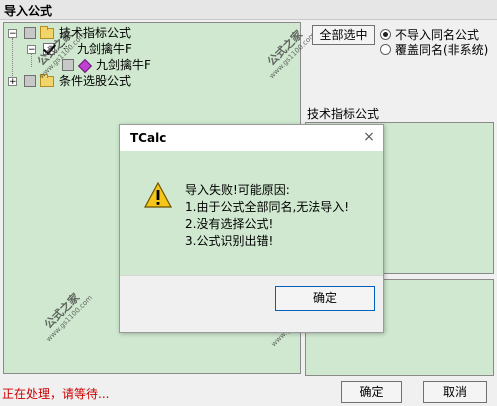 The image size is (497, 406). What do you see at coordinates (85, 66) in the screenshot?
I see `formula-gem-icon` at bounding box center [85, 66].